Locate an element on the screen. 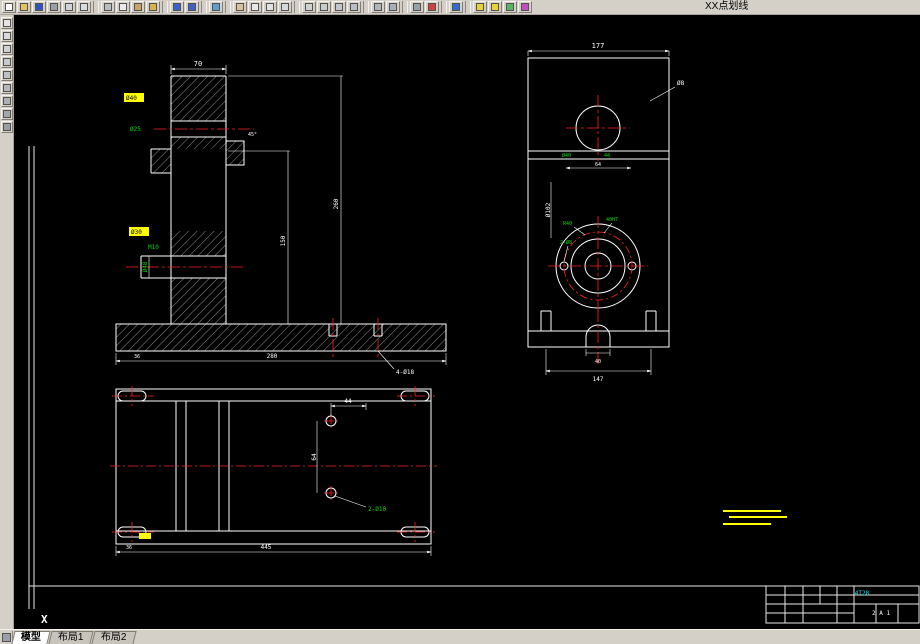  insert-hyperlink-icon is located at coordinates (216, 7).